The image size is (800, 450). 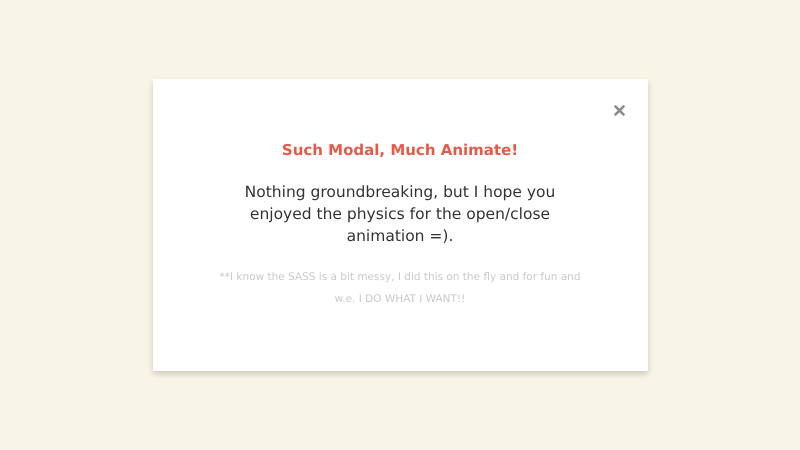 I want to click on close-icon, so click(x=619, y=110).